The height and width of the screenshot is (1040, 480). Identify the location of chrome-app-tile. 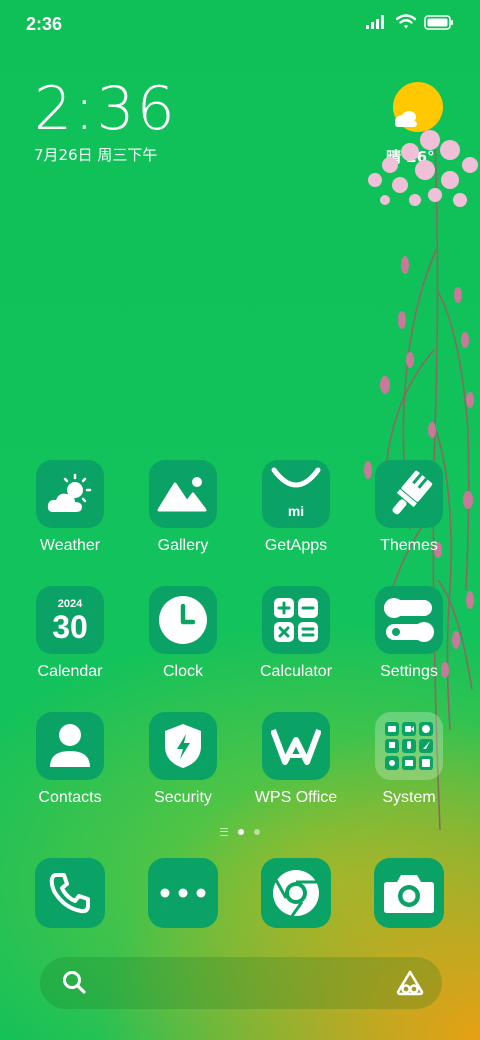
(296, 893).